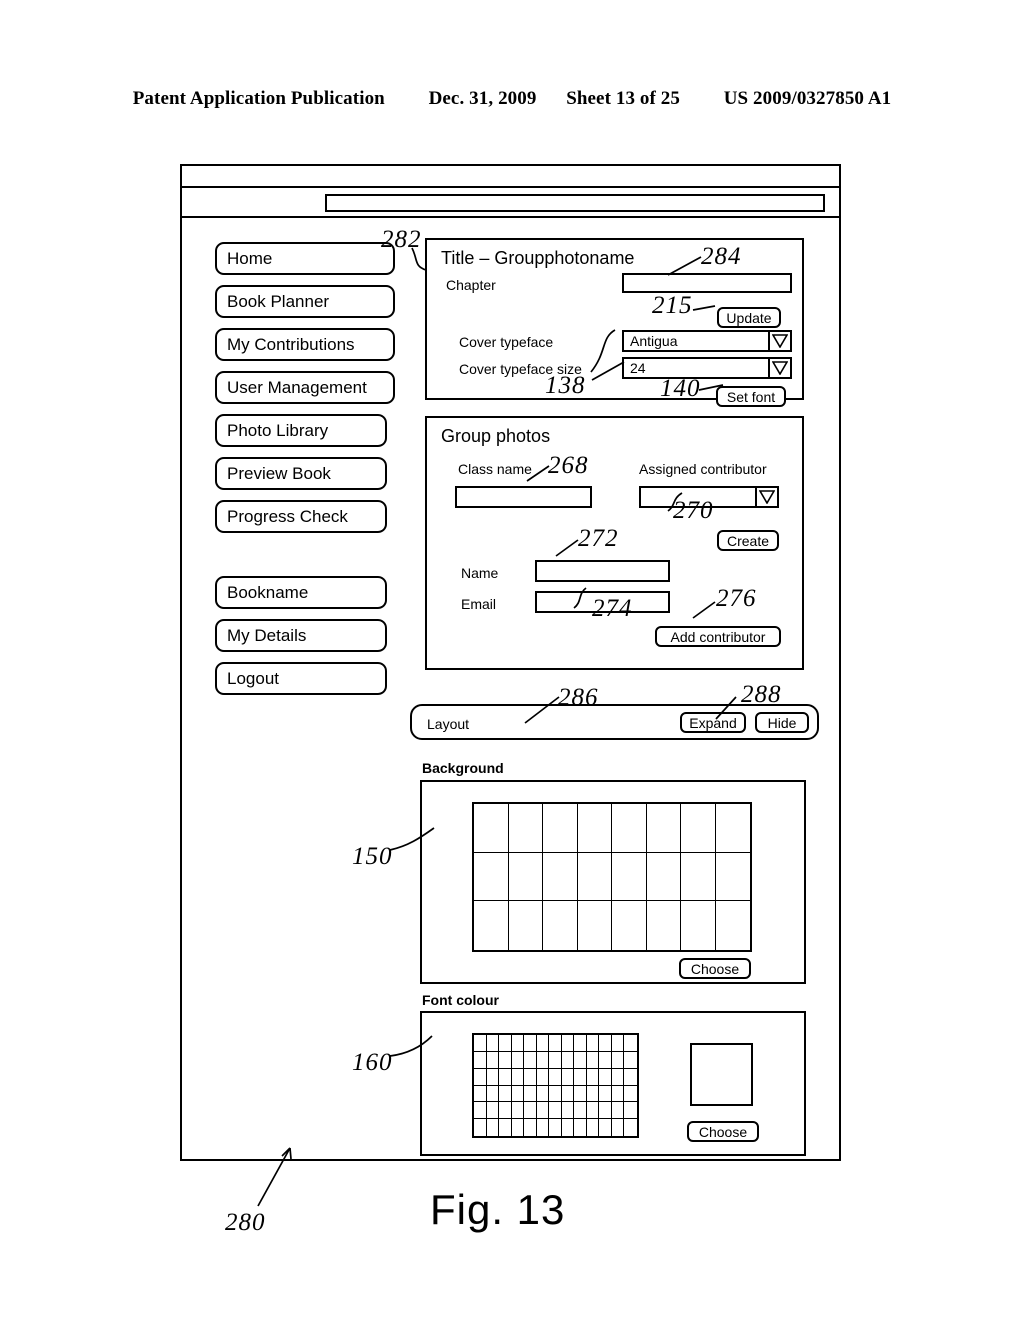 The height and width of the screenshot is (1320, 1024). Describe the element at coordinates (748, 540) in the screenshot. I see `create-button: Create` at that location.